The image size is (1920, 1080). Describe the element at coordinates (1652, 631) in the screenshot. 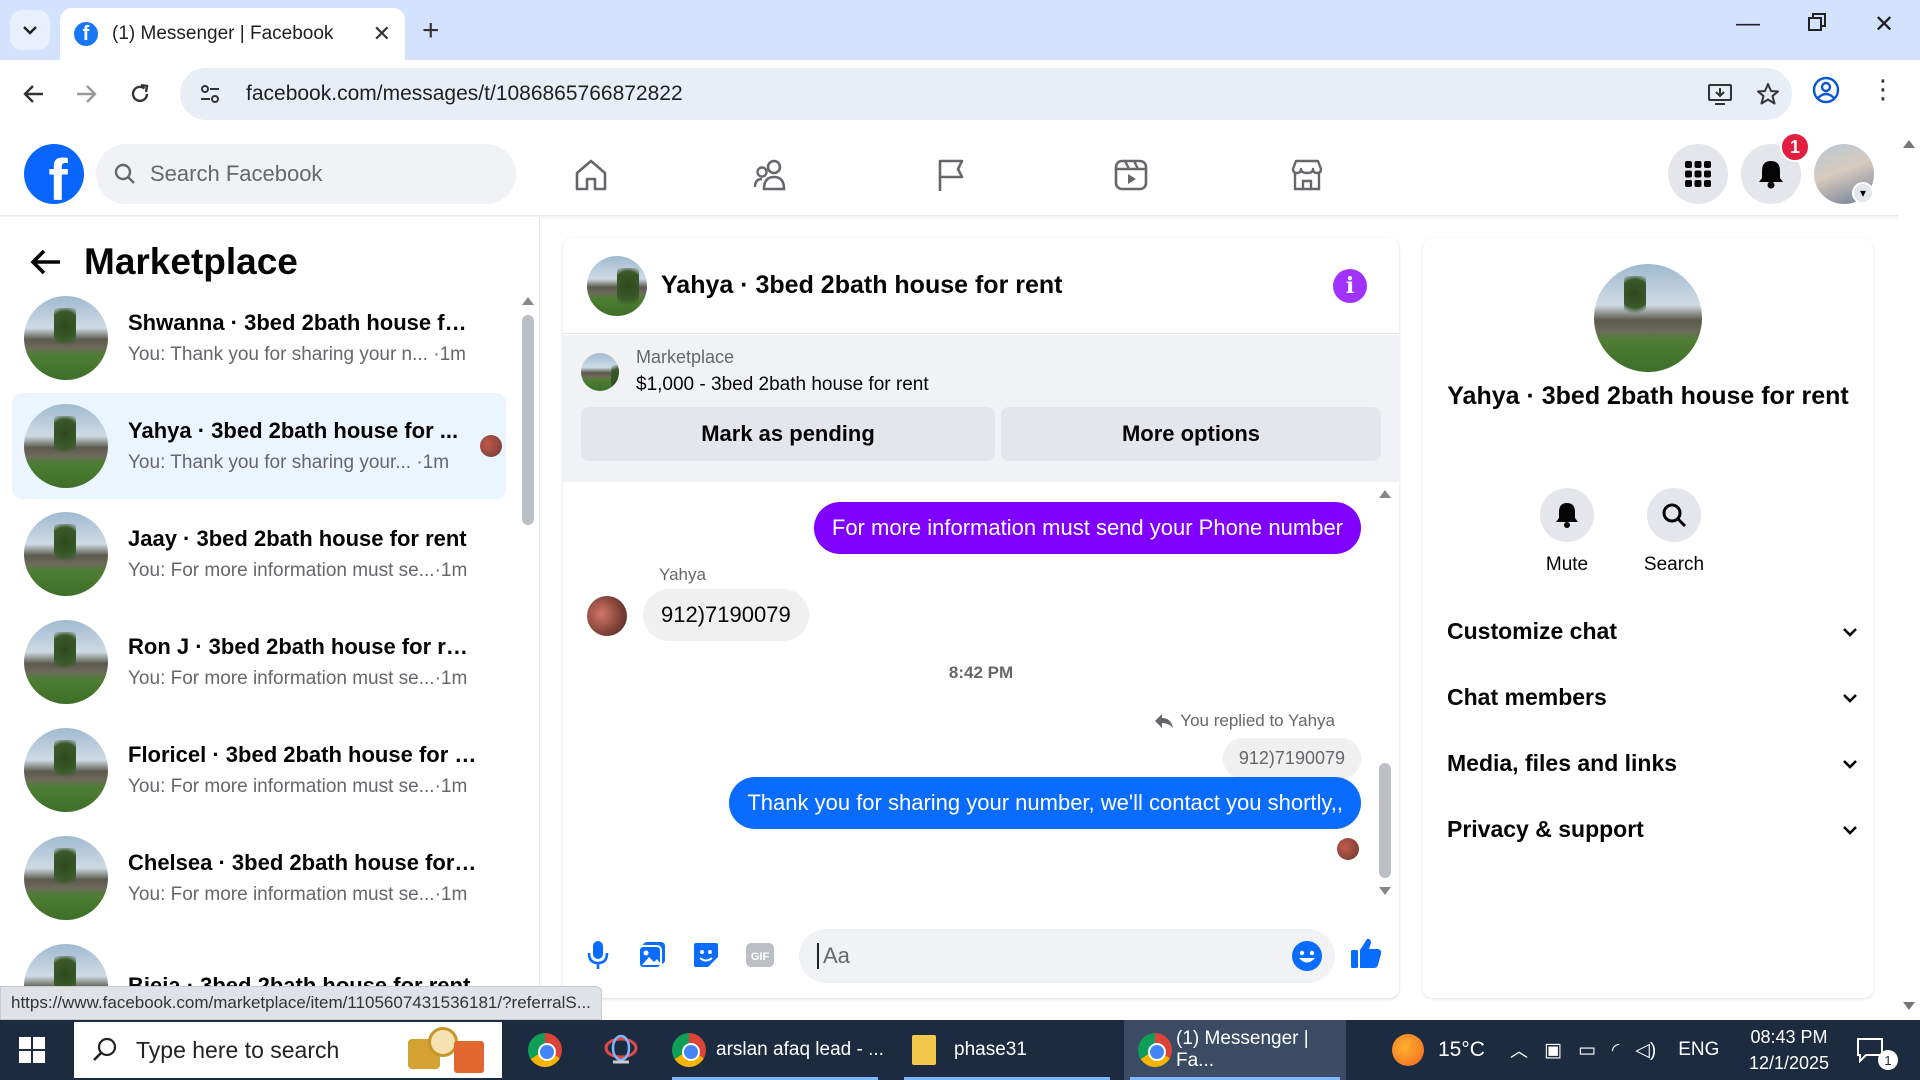

I see `customize-chat-row: Customize chat` at that location.